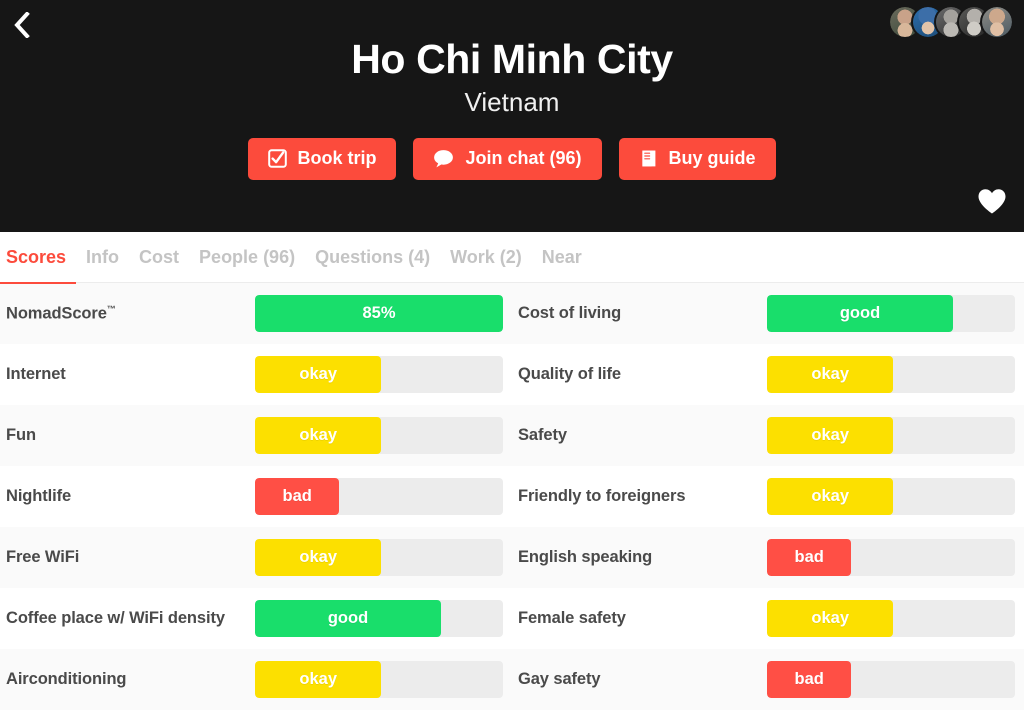 This screenshot has width=1024, height=716. What do you see at coordinates (559, 679) in the screenshot?
I see `score-label: Gay safety` at bounding box center [559, 679].